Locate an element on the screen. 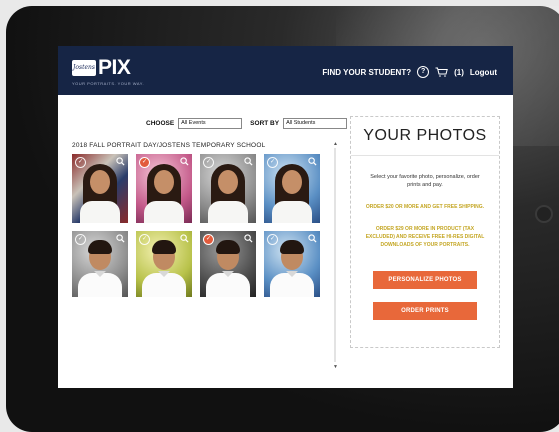  question-circle-icon: ? is located at coordinates (423, 72).